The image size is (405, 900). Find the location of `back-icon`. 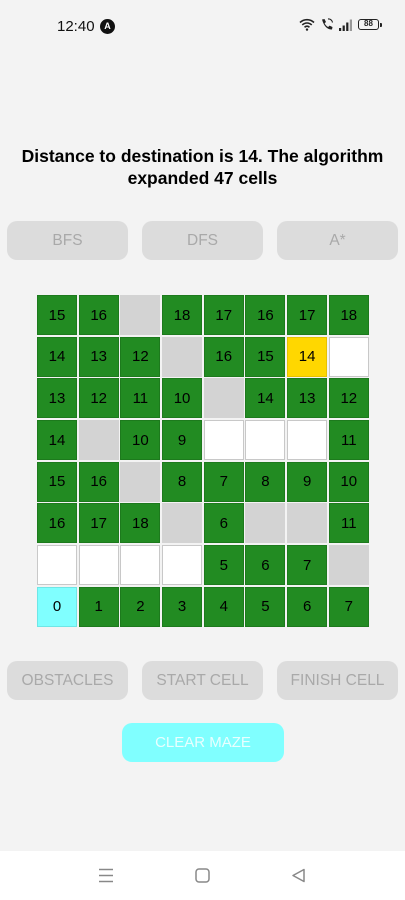

back-icon is located at coordinates (298, 878).